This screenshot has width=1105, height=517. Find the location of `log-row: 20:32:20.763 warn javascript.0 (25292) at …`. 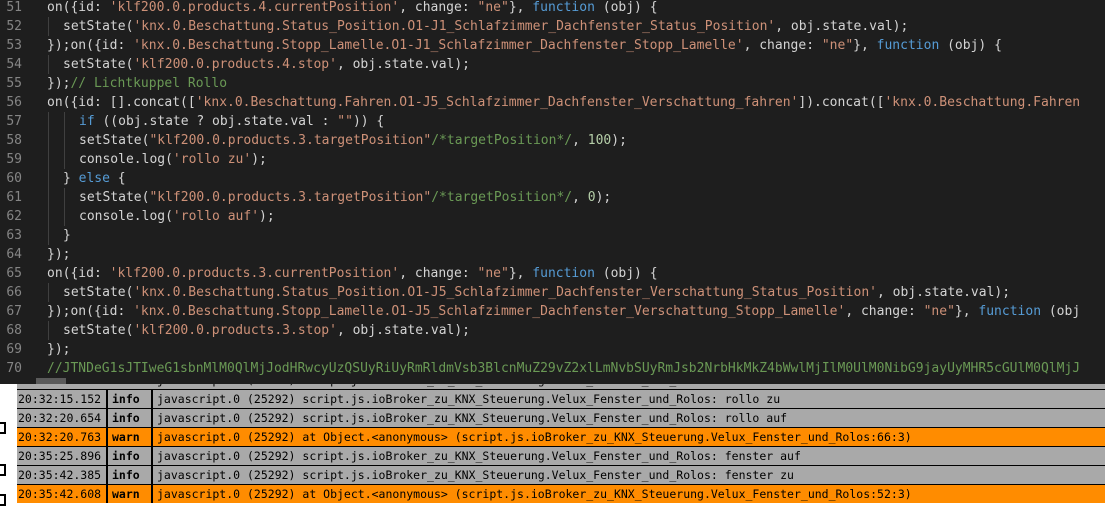

log-row: 20:32:20.763 warn javascript.0 (25292) at … is located at coordinates (561, 437).